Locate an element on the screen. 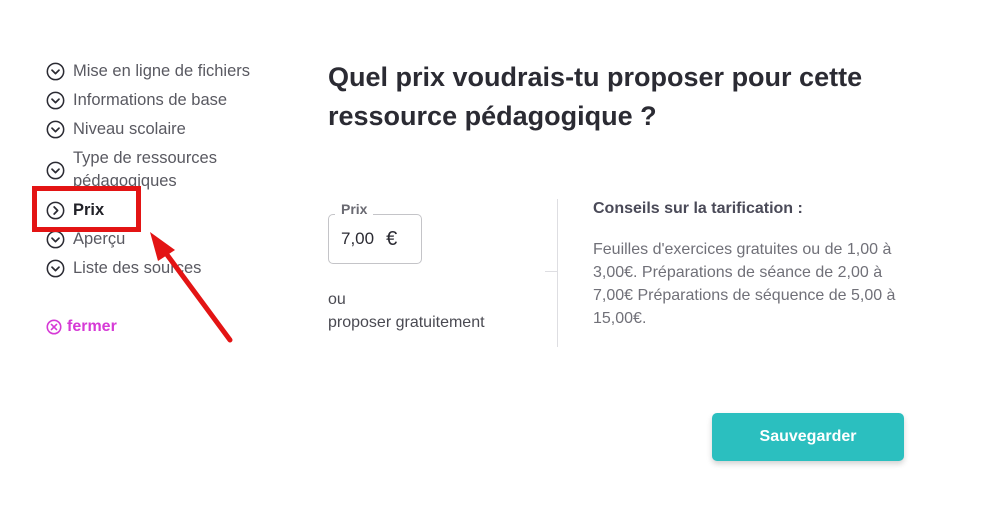 This screenshot has width=999, height=505. sidebar-step-upload: Mise en ligne de fichiers is located at coordinates (164, 71).